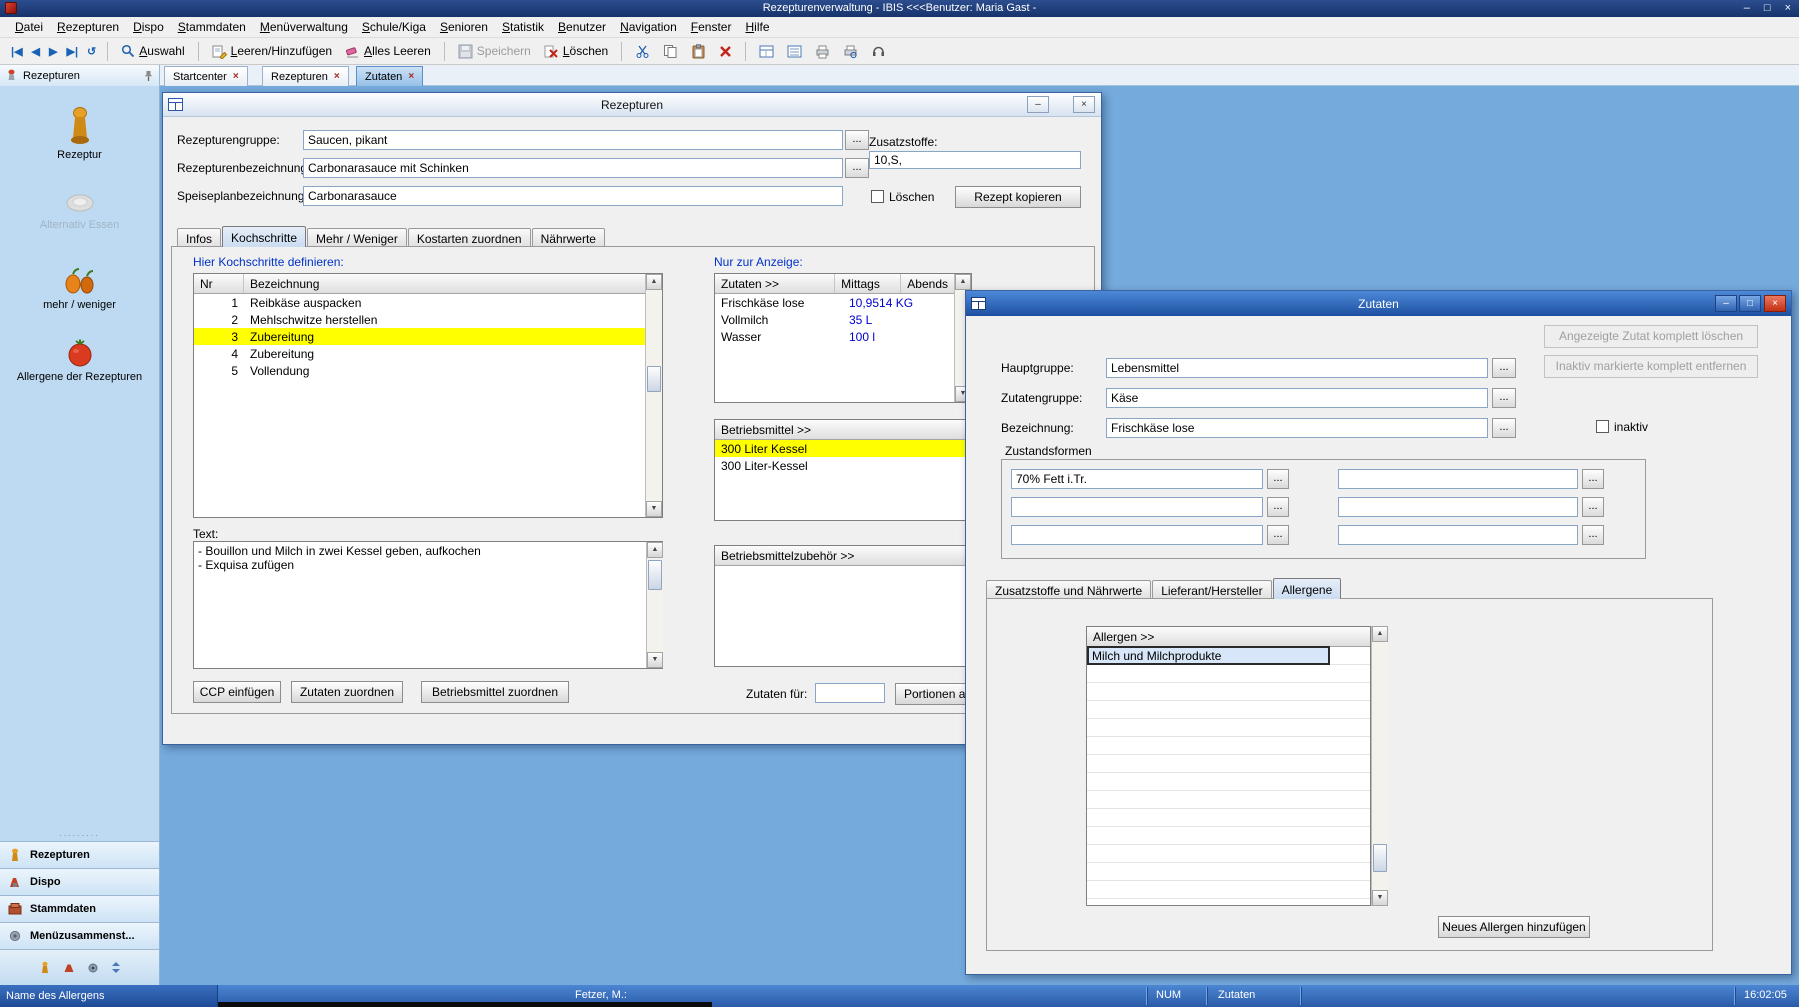 The height and width of the screenshot is (1007, 1799). I want to click on undo-button: ↺, so click(91, 51).